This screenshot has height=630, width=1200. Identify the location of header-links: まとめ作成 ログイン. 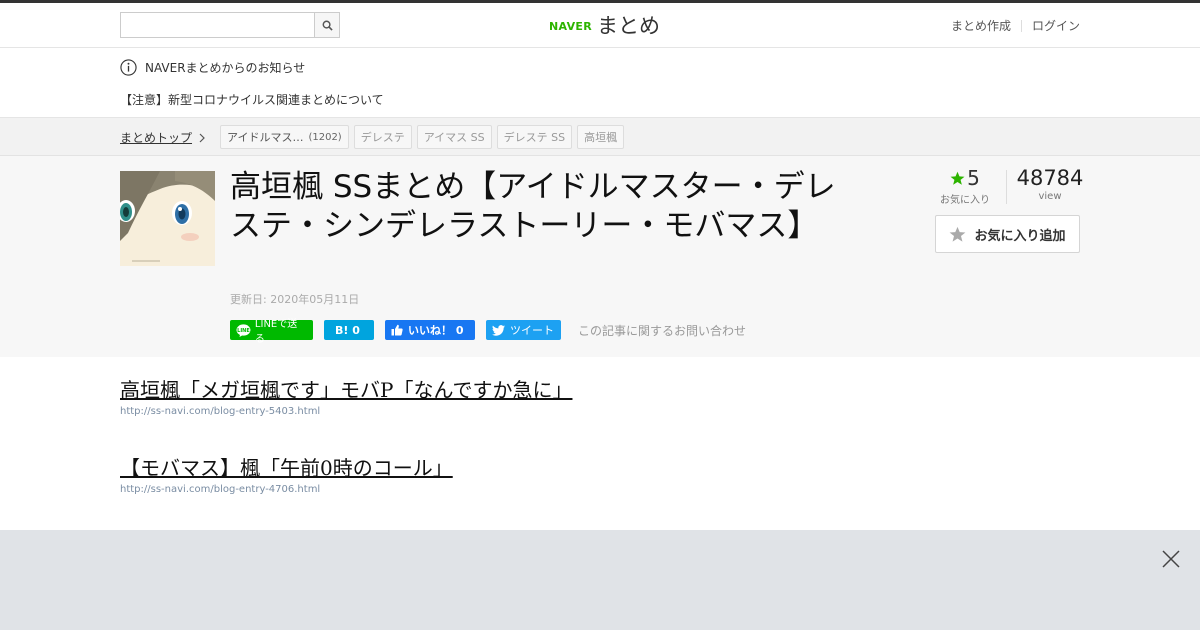
(1015, 25).